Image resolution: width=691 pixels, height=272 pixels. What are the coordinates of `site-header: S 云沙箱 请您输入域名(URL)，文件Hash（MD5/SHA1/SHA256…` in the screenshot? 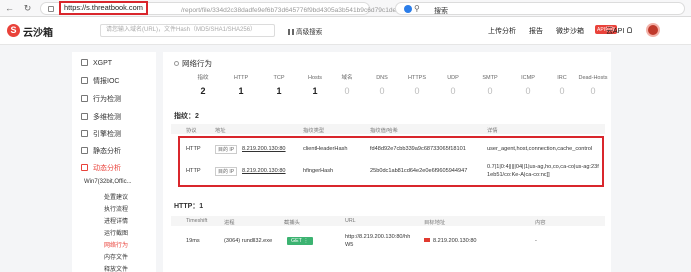 It's located at (345, 31).